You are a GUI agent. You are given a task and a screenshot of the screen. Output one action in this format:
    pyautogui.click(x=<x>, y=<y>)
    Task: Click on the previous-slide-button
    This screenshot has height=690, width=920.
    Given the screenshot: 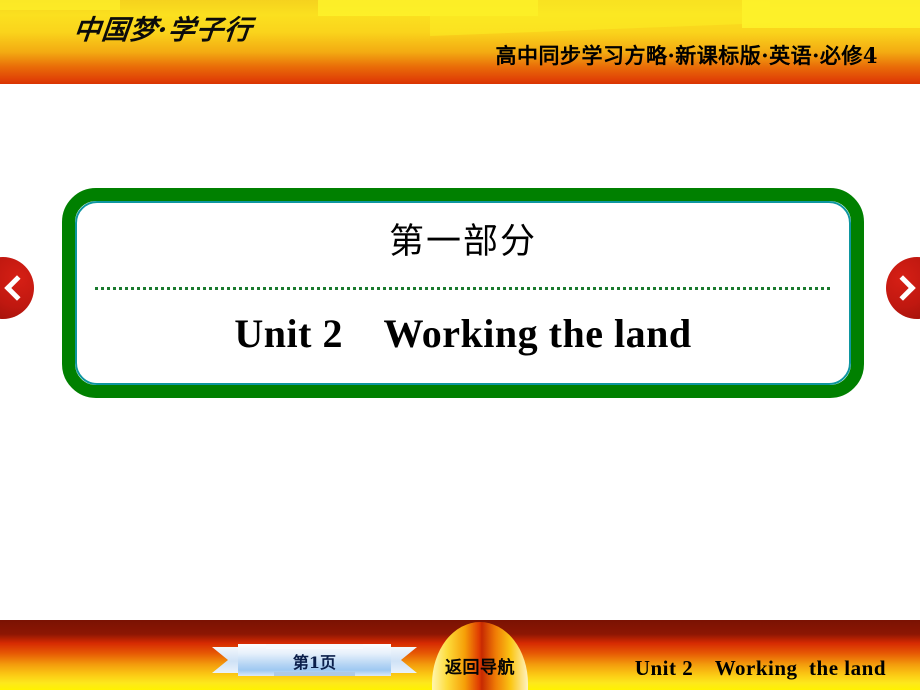 What is the action you would take?
    pyautogui.click(x=20, y=288)
    